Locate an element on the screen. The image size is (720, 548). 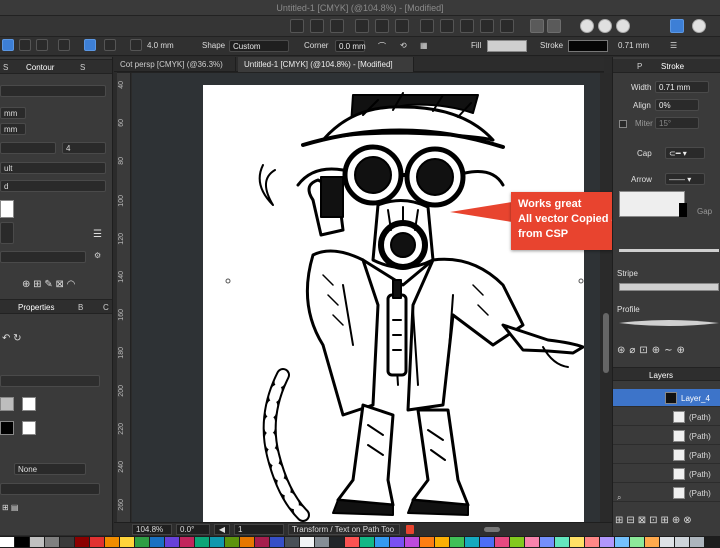
rotation-field: 0.0° is located at coordinates (193, 529).